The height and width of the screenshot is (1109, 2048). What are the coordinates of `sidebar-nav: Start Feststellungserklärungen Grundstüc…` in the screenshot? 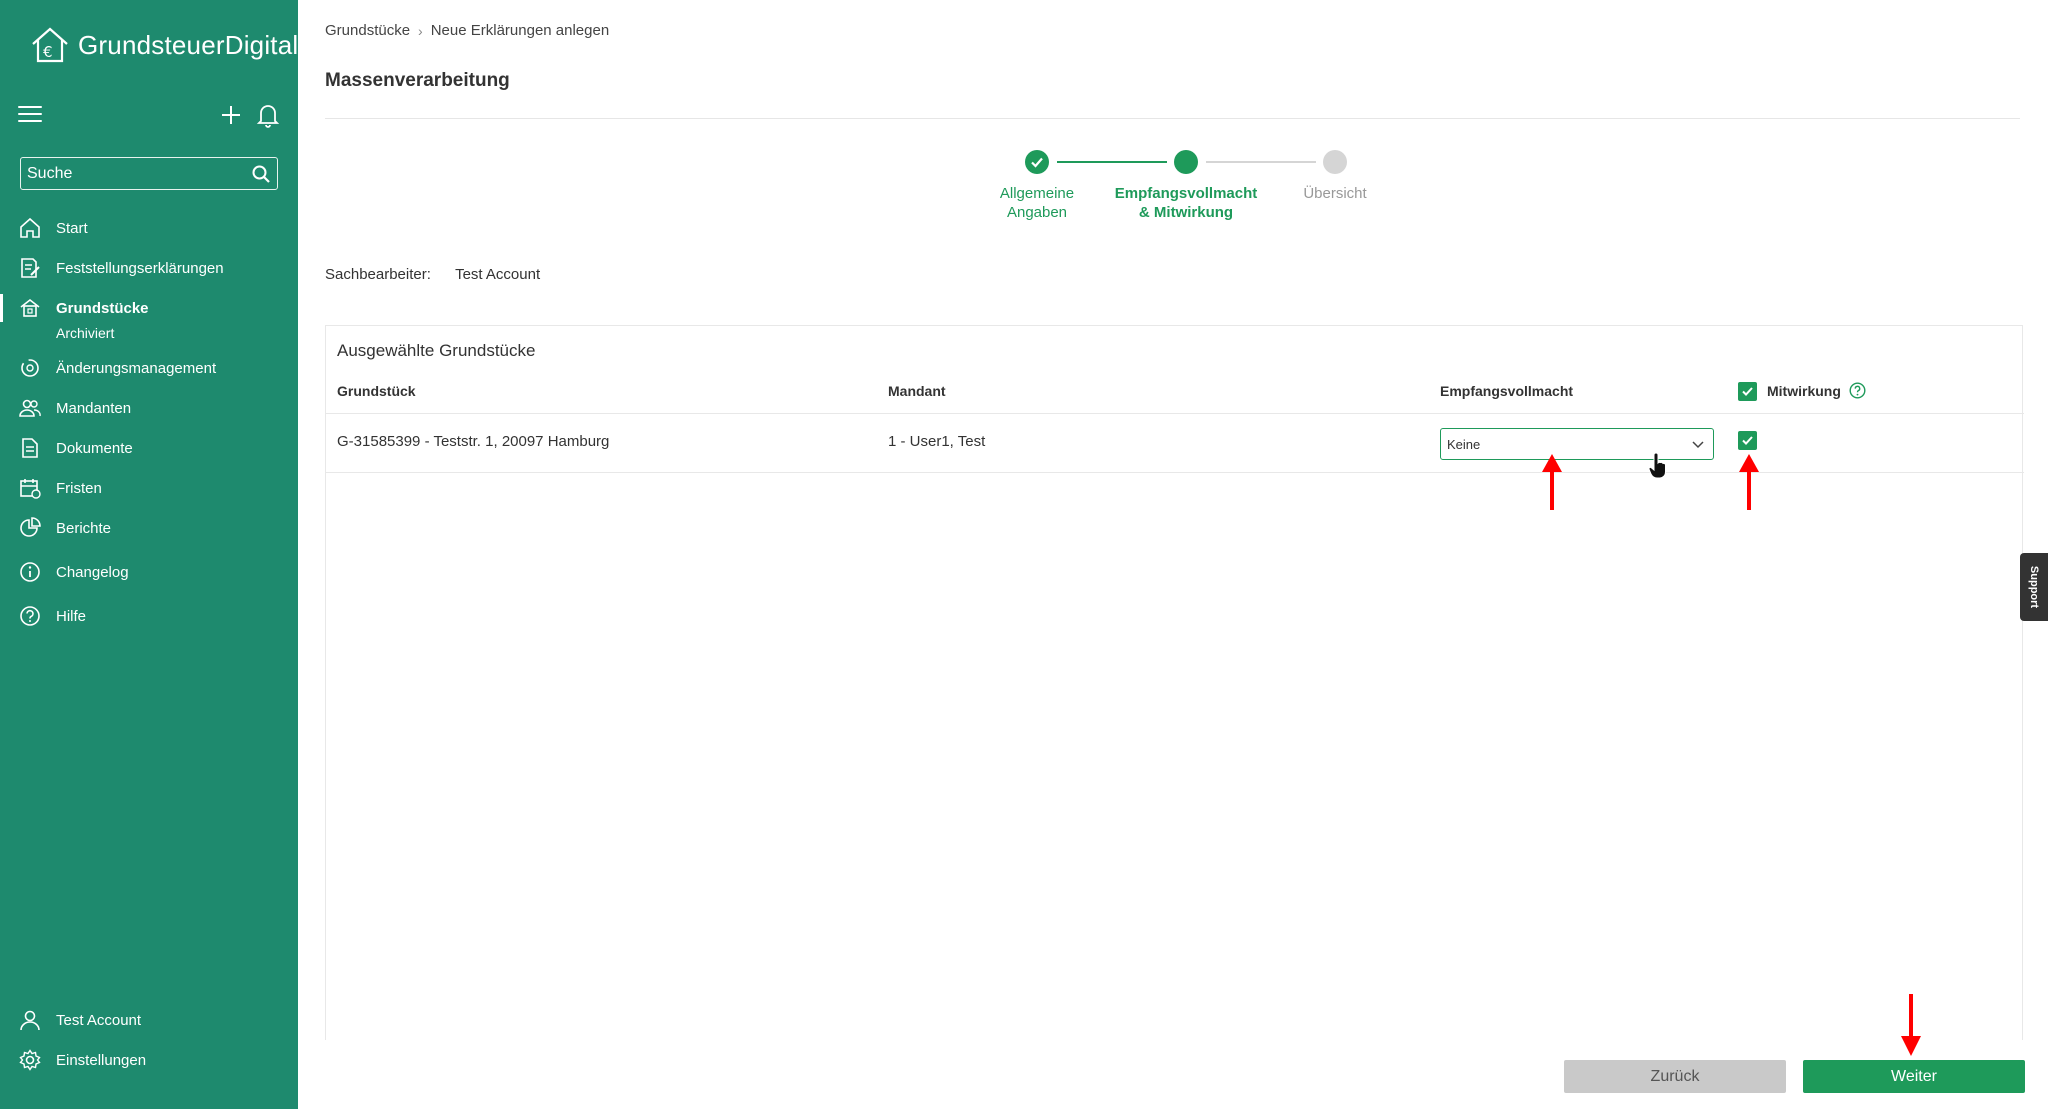 It's located at (149, 422).